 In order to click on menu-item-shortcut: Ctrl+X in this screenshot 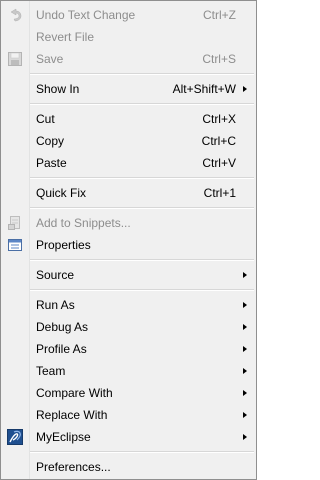, I will do `click(219, 119)`.